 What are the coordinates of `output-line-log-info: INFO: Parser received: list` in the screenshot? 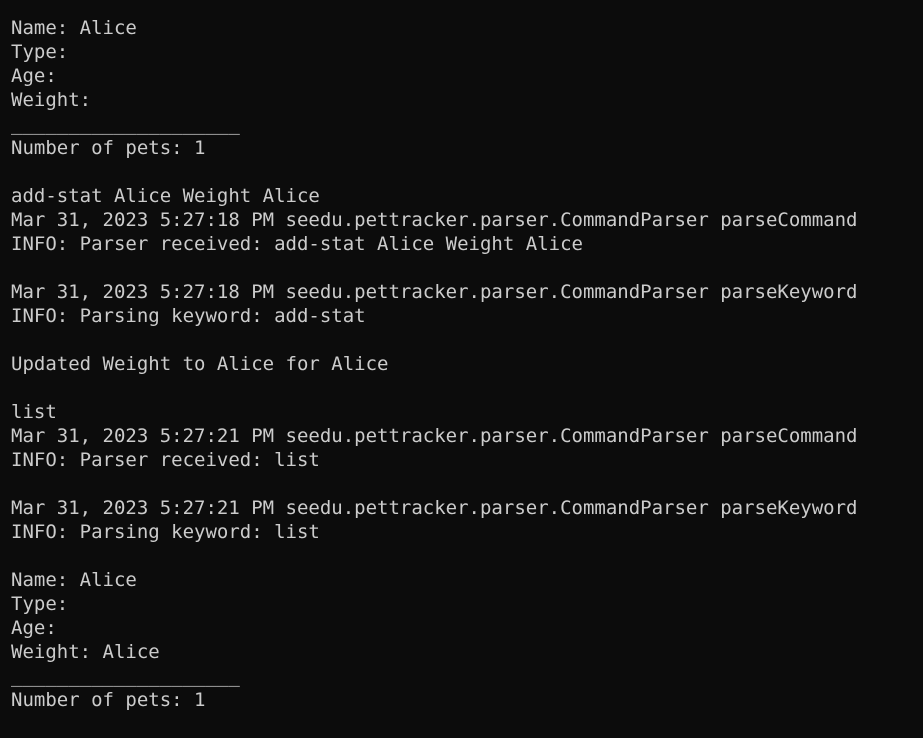 It's located at (165, 460).